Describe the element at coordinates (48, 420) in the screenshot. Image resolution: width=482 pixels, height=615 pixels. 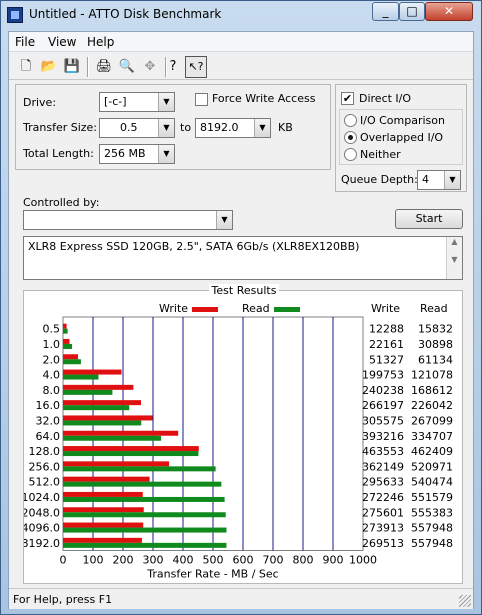
I see `y-tick-label: 32.0` at that location.